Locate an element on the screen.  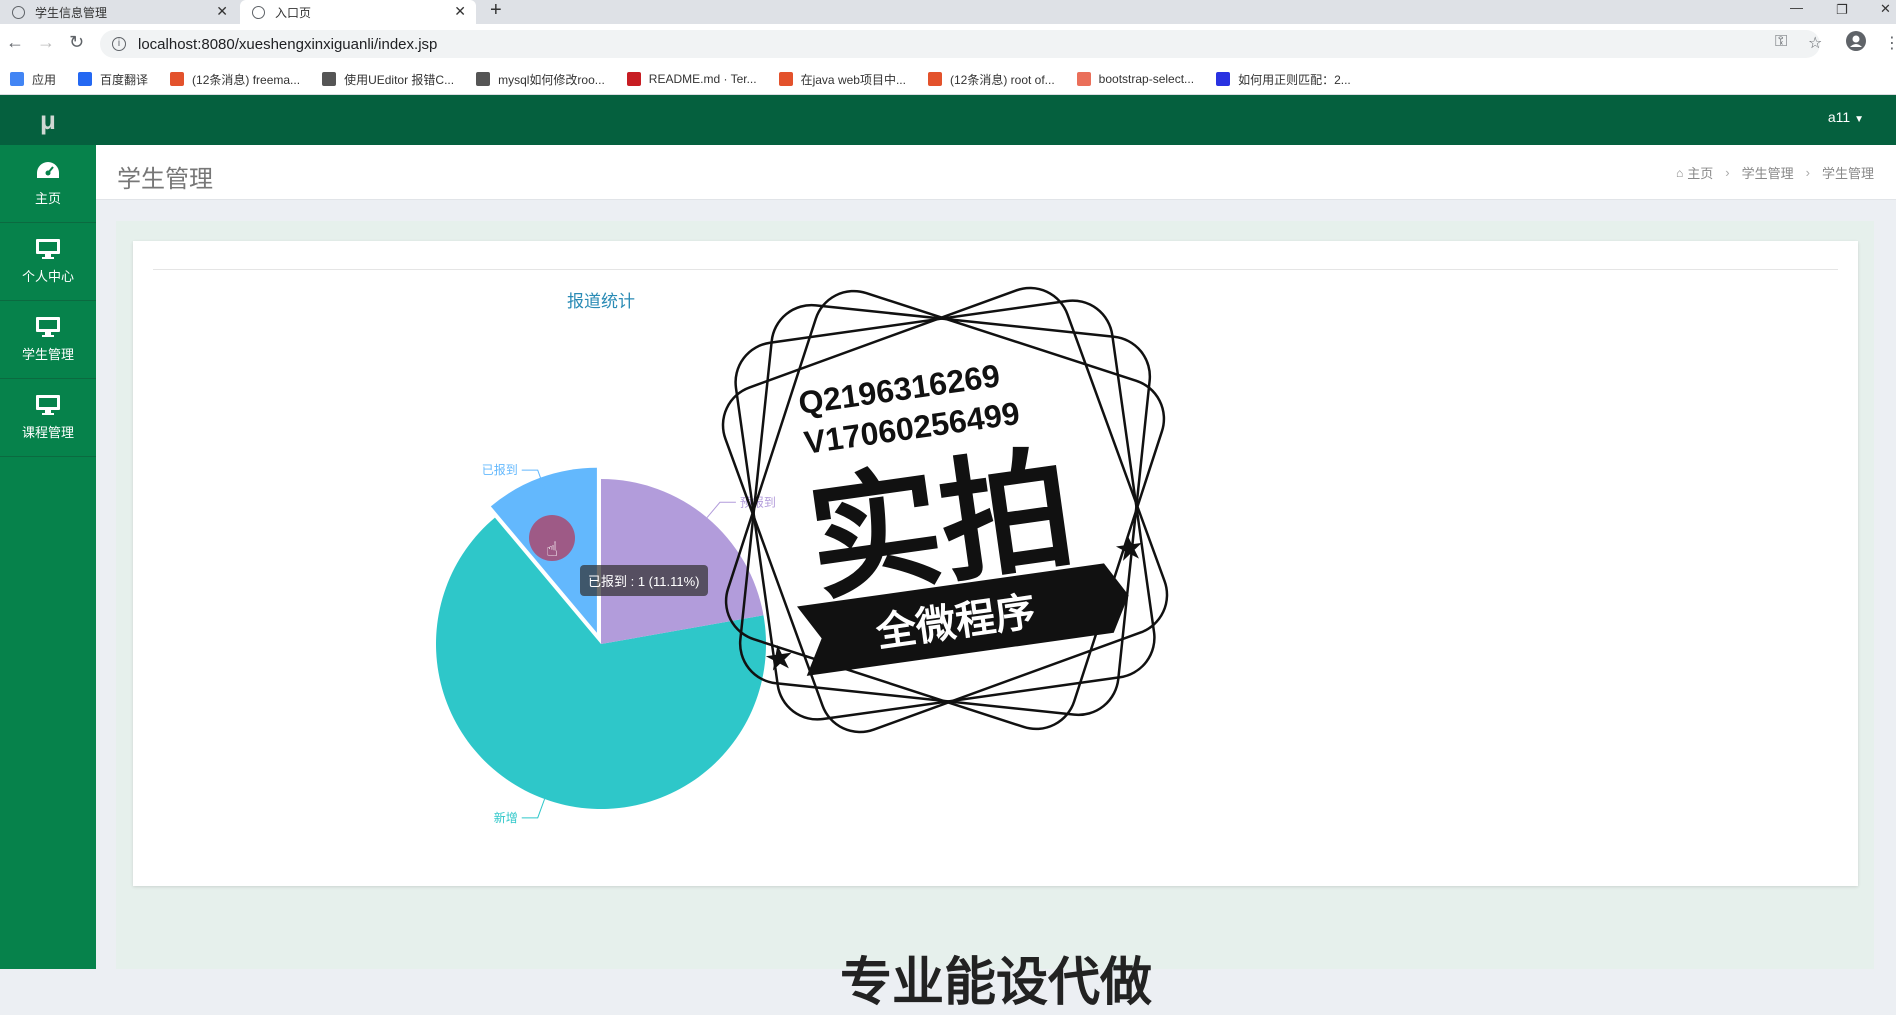
chart-tooltip: 已报到 : 1 (11.11%) is located at coordinates (644, 580).